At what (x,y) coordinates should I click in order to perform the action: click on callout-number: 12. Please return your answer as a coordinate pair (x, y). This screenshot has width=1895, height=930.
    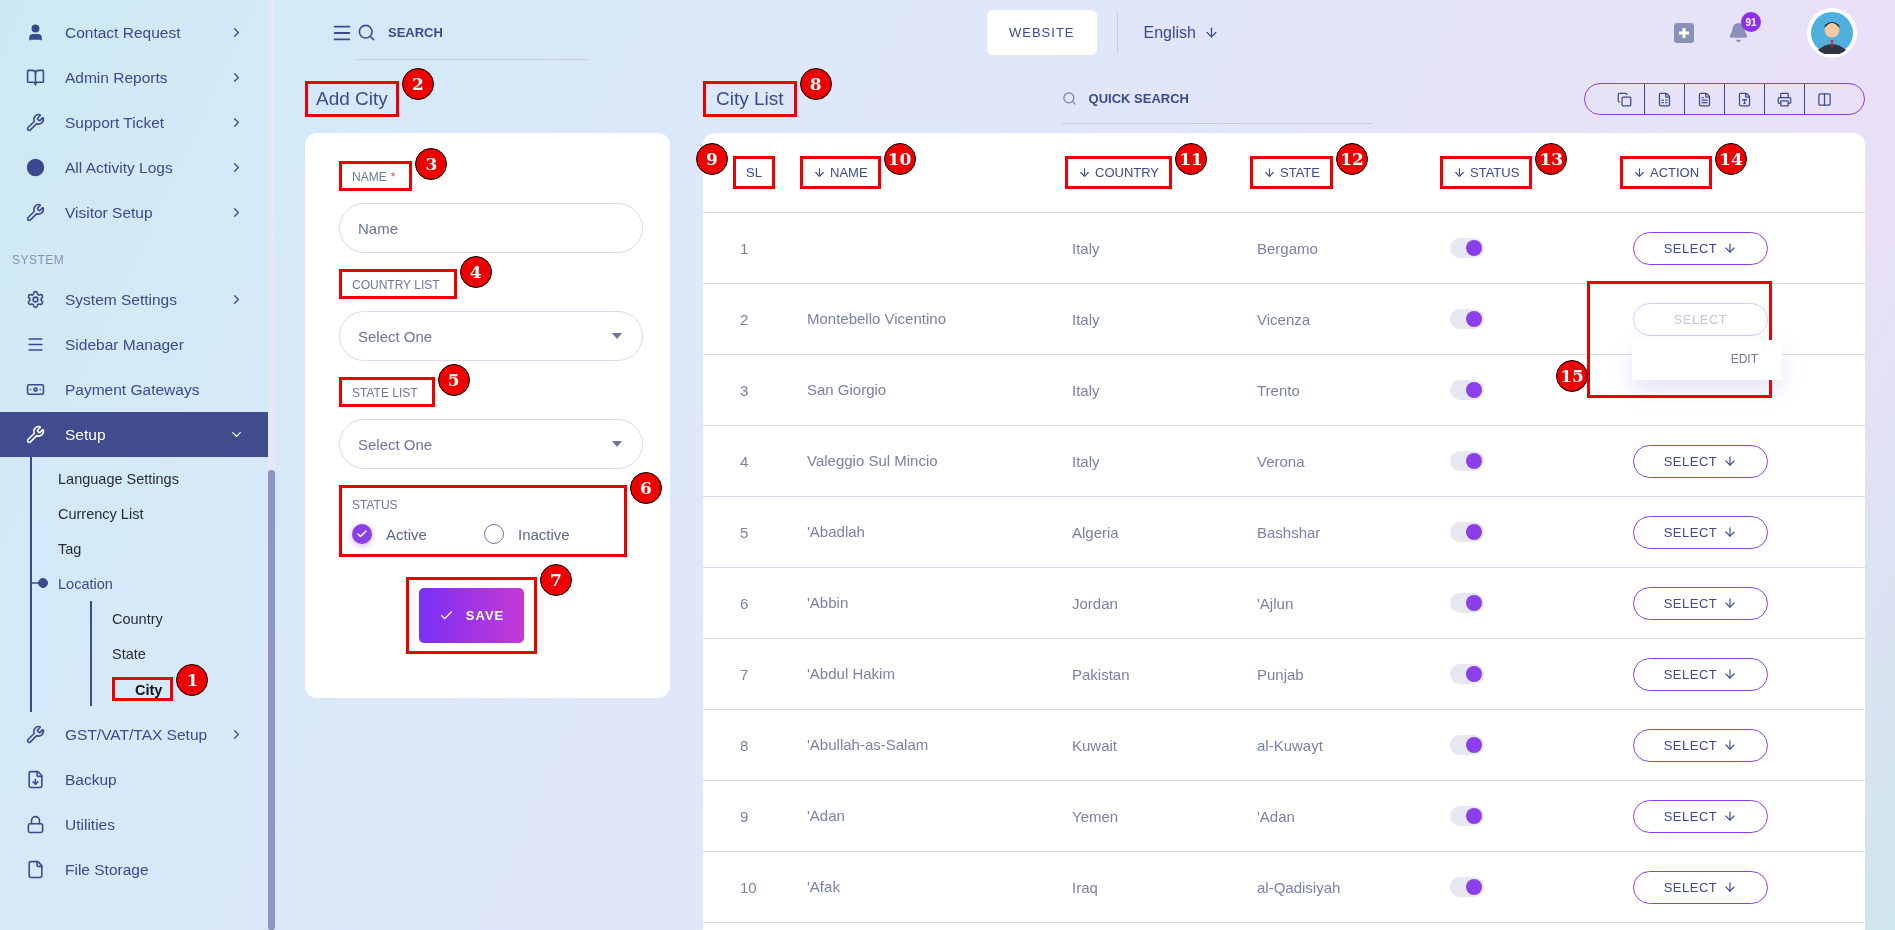
    Looking at the image, I should click on (1351, 159).